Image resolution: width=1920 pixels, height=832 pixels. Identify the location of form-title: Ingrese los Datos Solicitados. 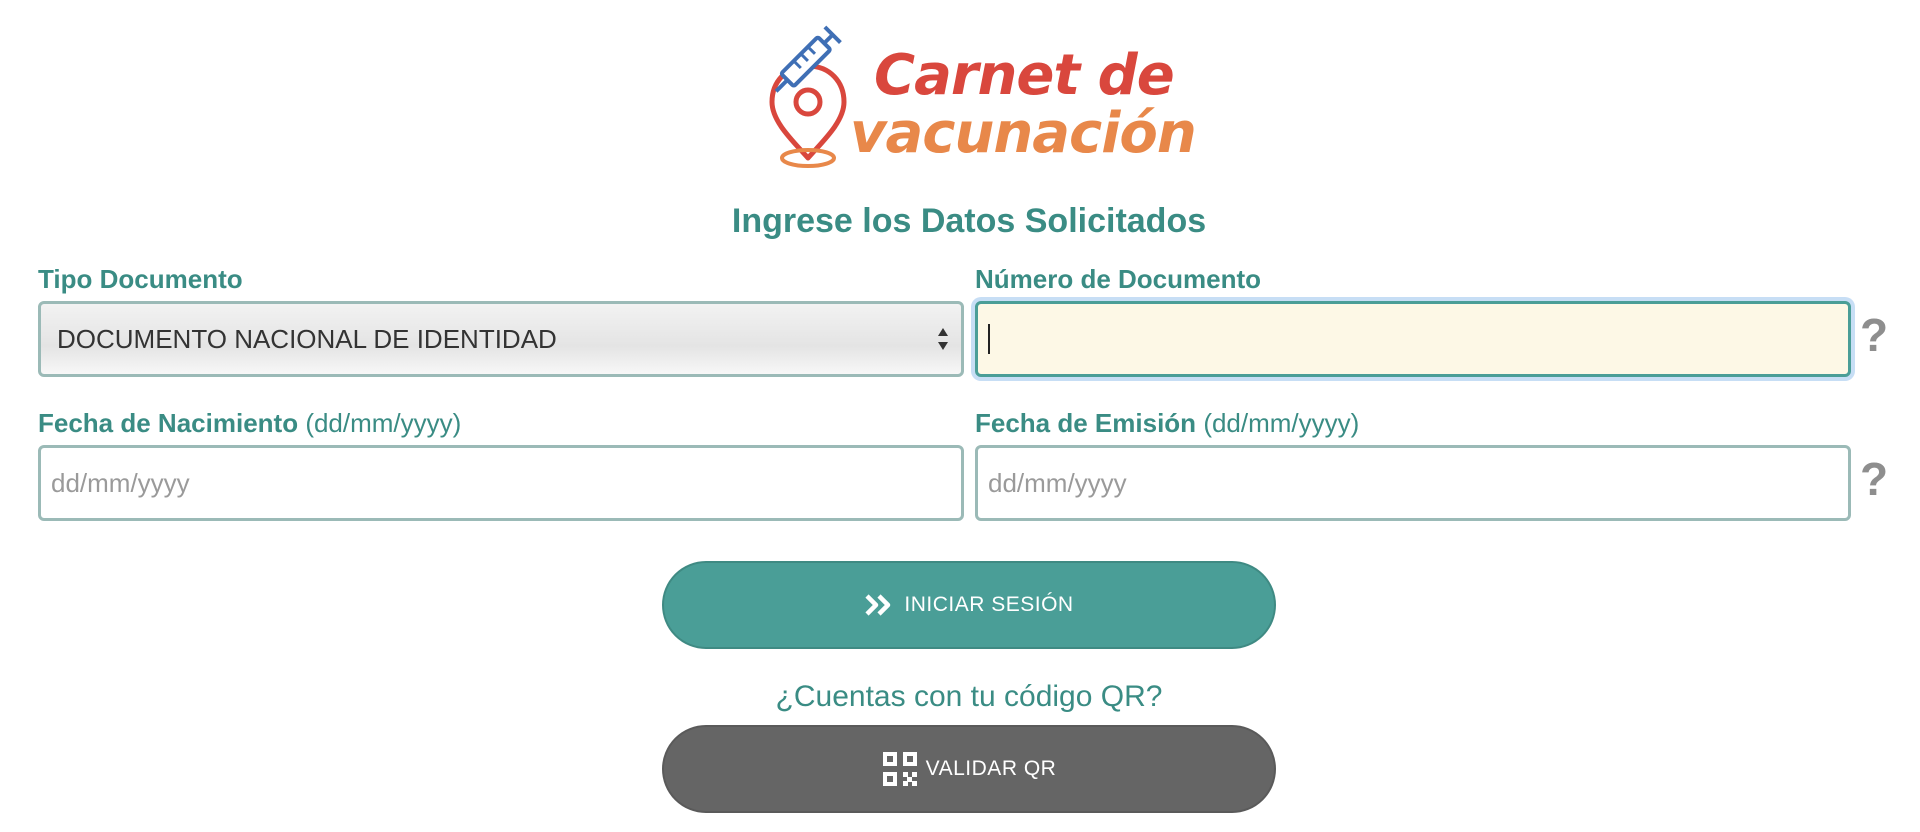
(969, 221).